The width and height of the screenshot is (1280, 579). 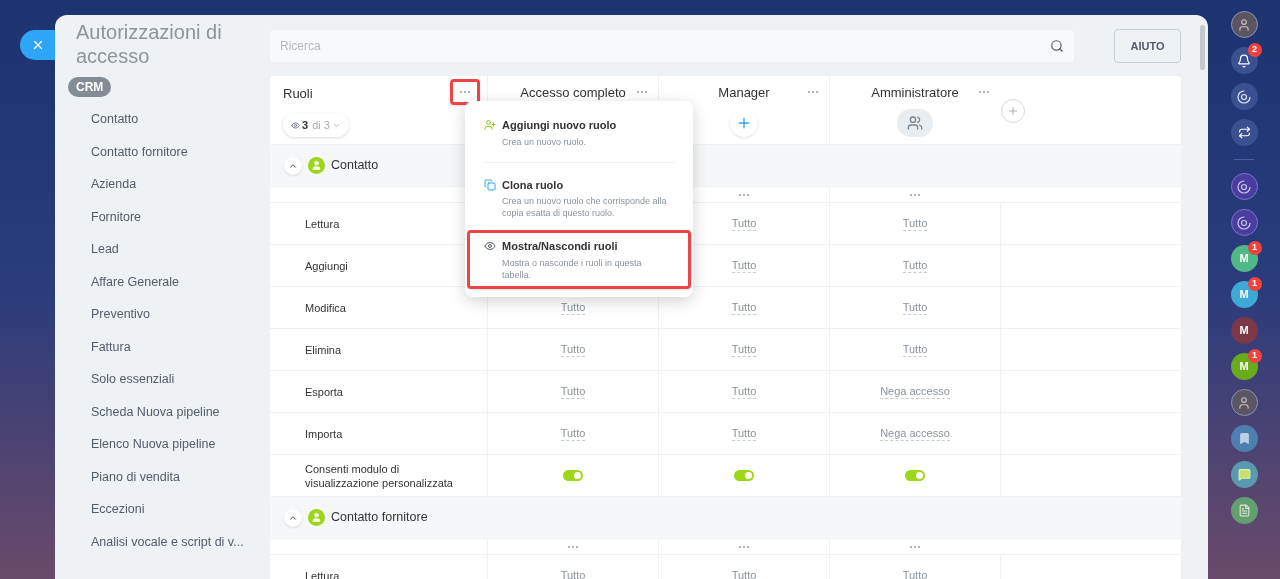 I want to click on column-header: Manager, so click(x=744, y=93).